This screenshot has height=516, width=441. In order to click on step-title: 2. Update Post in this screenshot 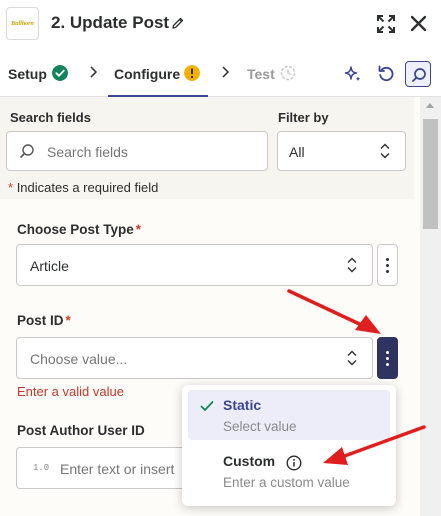, I will do `click(110, 22)`.